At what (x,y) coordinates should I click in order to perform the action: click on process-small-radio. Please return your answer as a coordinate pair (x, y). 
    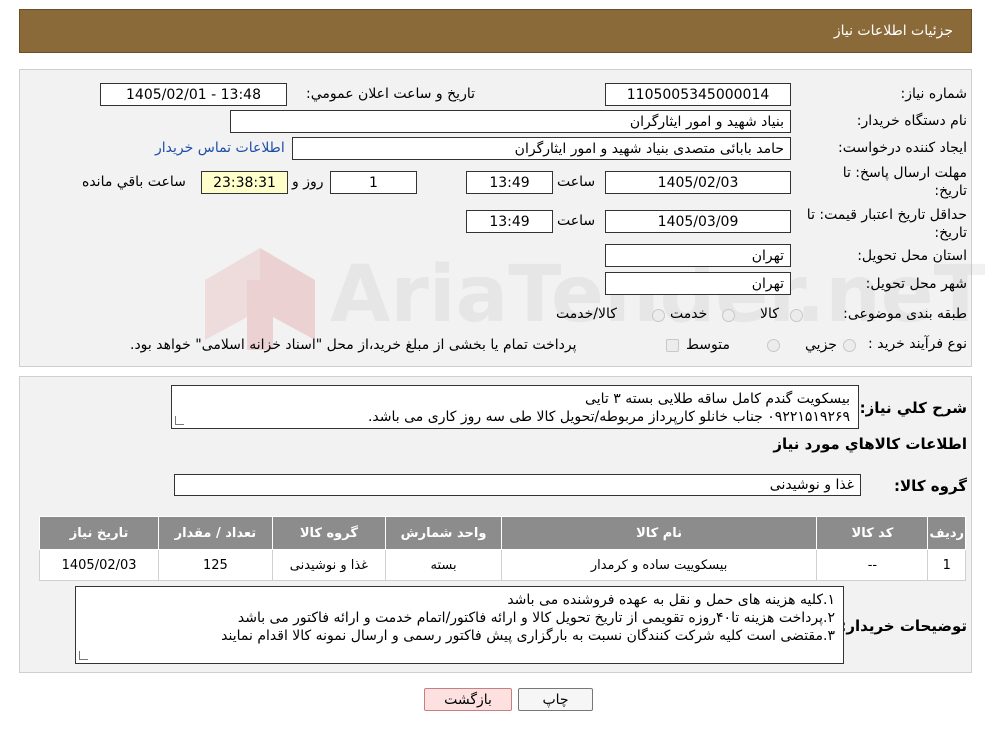
    Looking at the image, I should click on (849, 345).